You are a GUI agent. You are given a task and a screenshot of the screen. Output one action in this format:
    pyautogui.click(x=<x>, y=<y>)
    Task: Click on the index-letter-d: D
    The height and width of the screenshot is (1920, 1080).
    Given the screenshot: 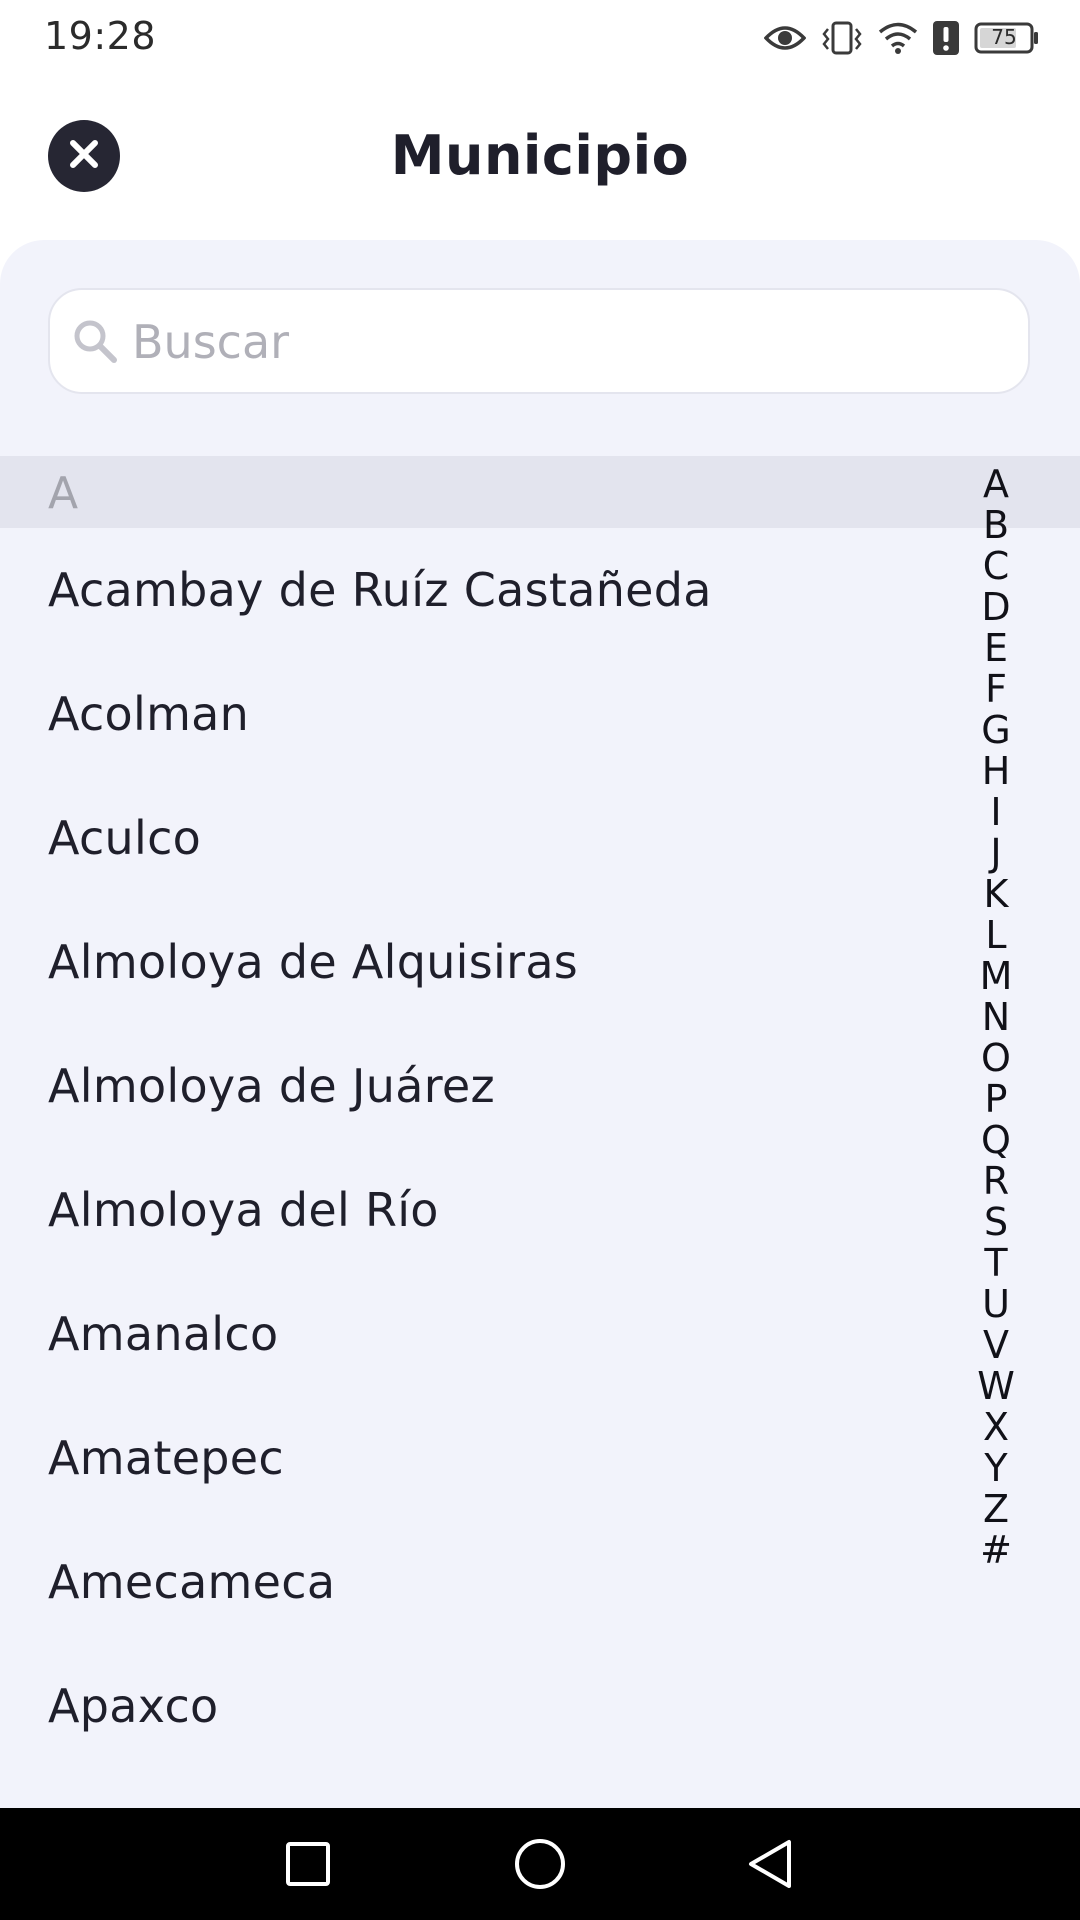 What is the action you would take?
    pyautogui.click(x=996, y=607)
    